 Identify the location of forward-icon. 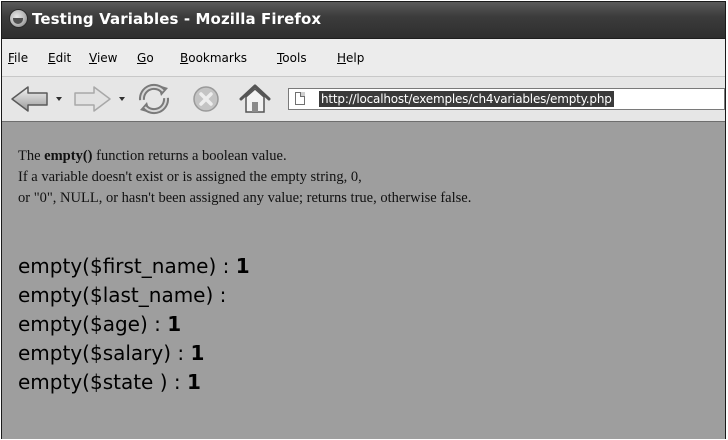
(92, 99).